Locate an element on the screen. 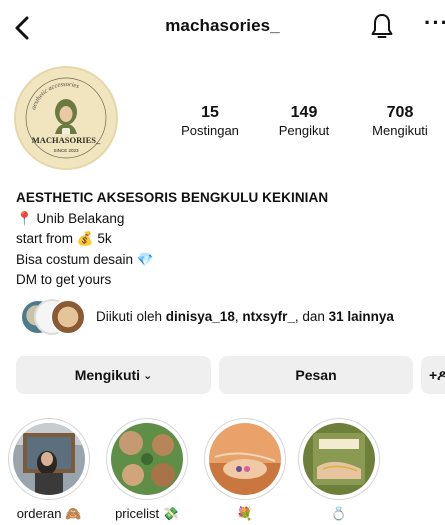 Image resolution: width=445 pixels, height=525 pixels. highlight-label: pricelist 💸 is located at coordinates (147, 513).